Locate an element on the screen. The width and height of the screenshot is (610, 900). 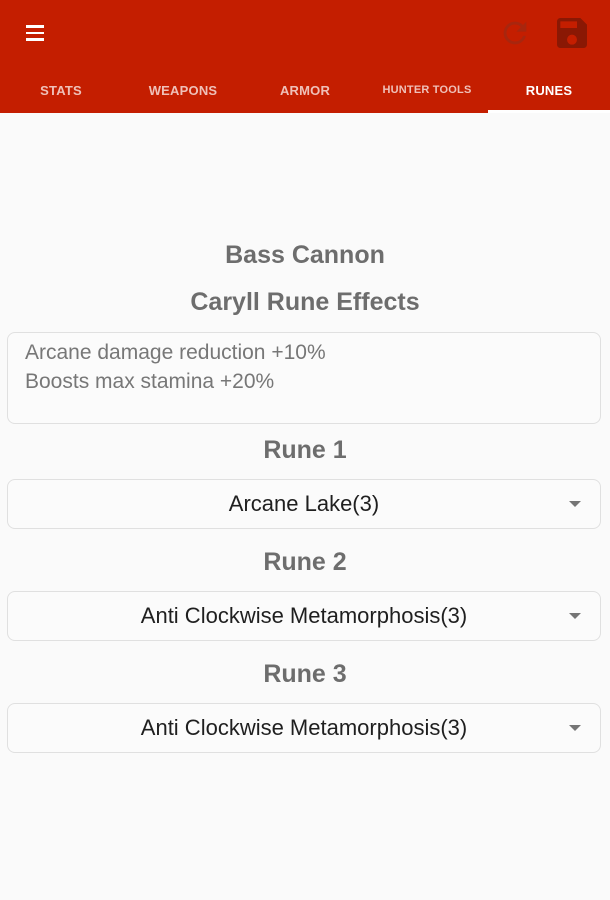
tab-bar: STATS WEAPONS ARMOR HUNTER TOOLS RUNES is located at coordinates (305, 90).